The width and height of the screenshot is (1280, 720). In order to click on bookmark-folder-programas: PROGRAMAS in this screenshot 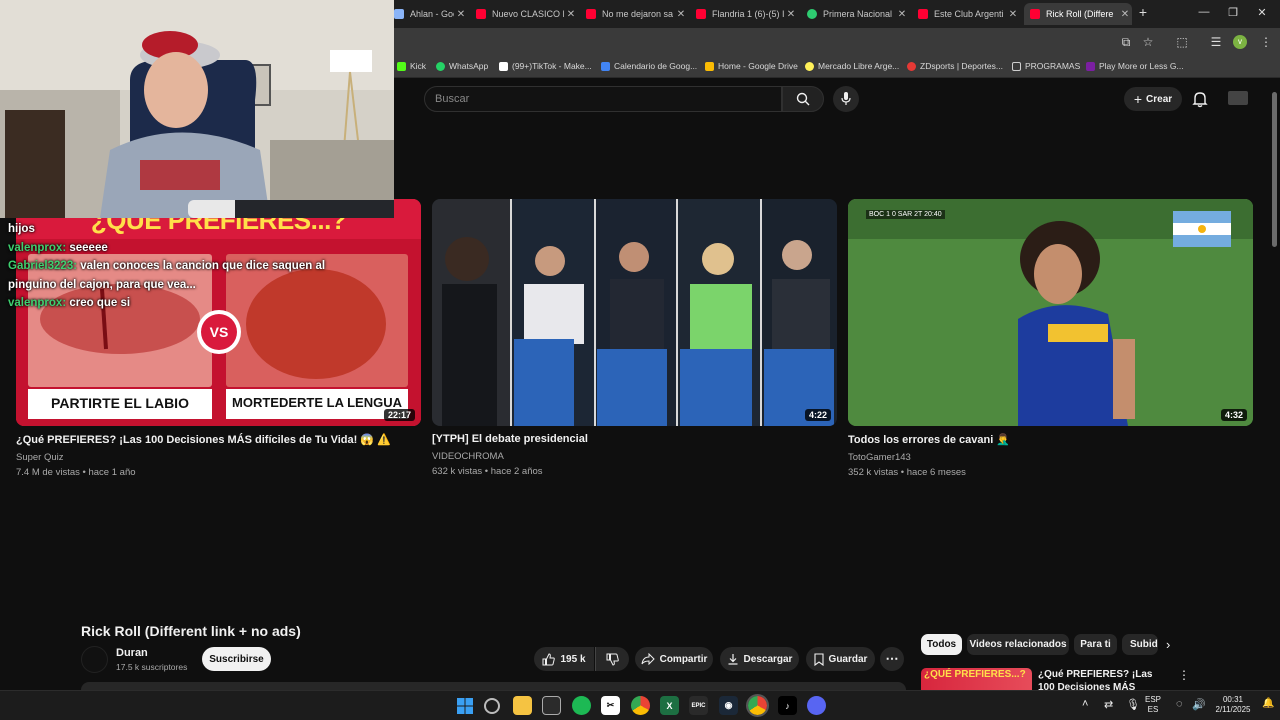, I will do `click(1046, 66)`.